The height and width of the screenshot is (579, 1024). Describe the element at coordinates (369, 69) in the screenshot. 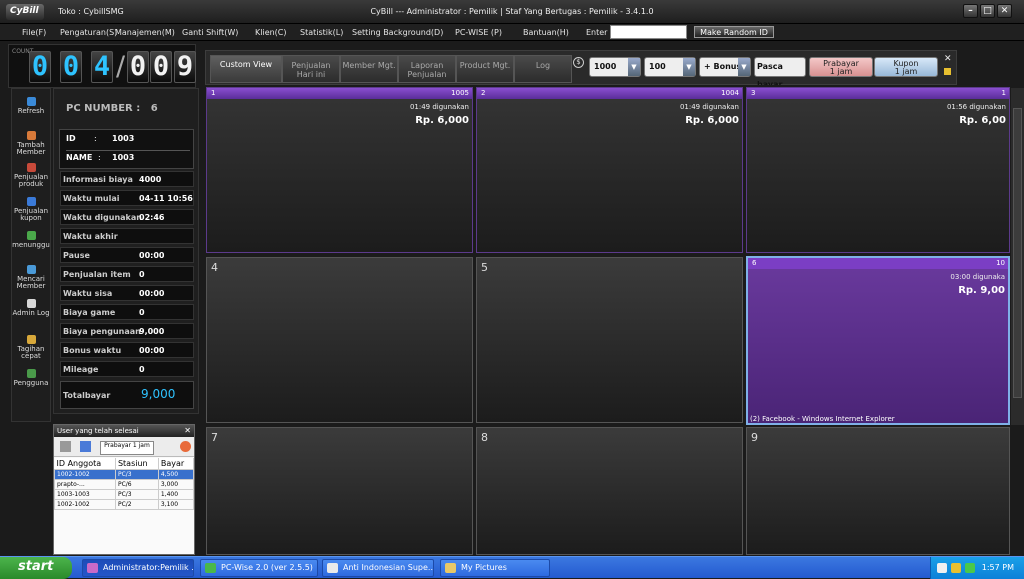

I see `tab-member-mgt: Member Mgt.` at that location.